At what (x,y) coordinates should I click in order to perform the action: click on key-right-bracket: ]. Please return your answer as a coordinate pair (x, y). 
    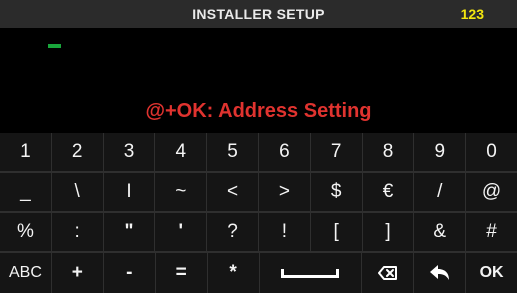
    Looking at the image, I should click on (388, 232).